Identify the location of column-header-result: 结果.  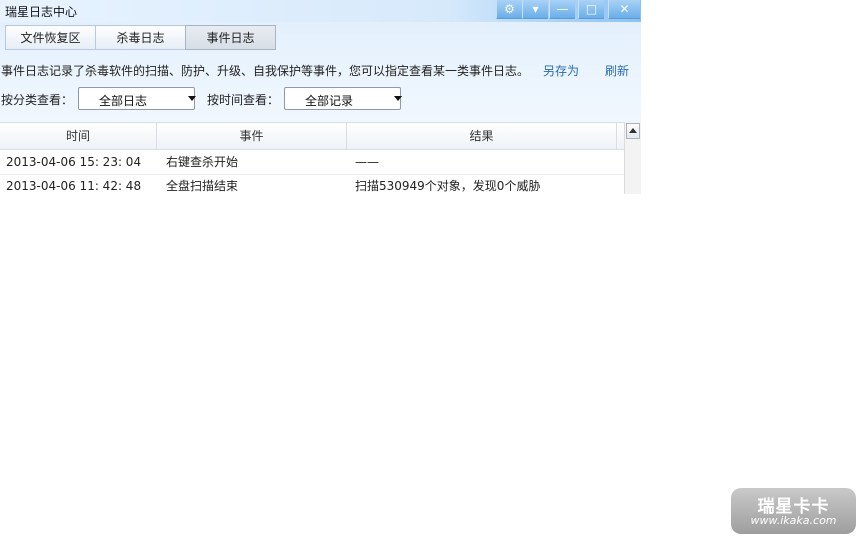
(482, 136).